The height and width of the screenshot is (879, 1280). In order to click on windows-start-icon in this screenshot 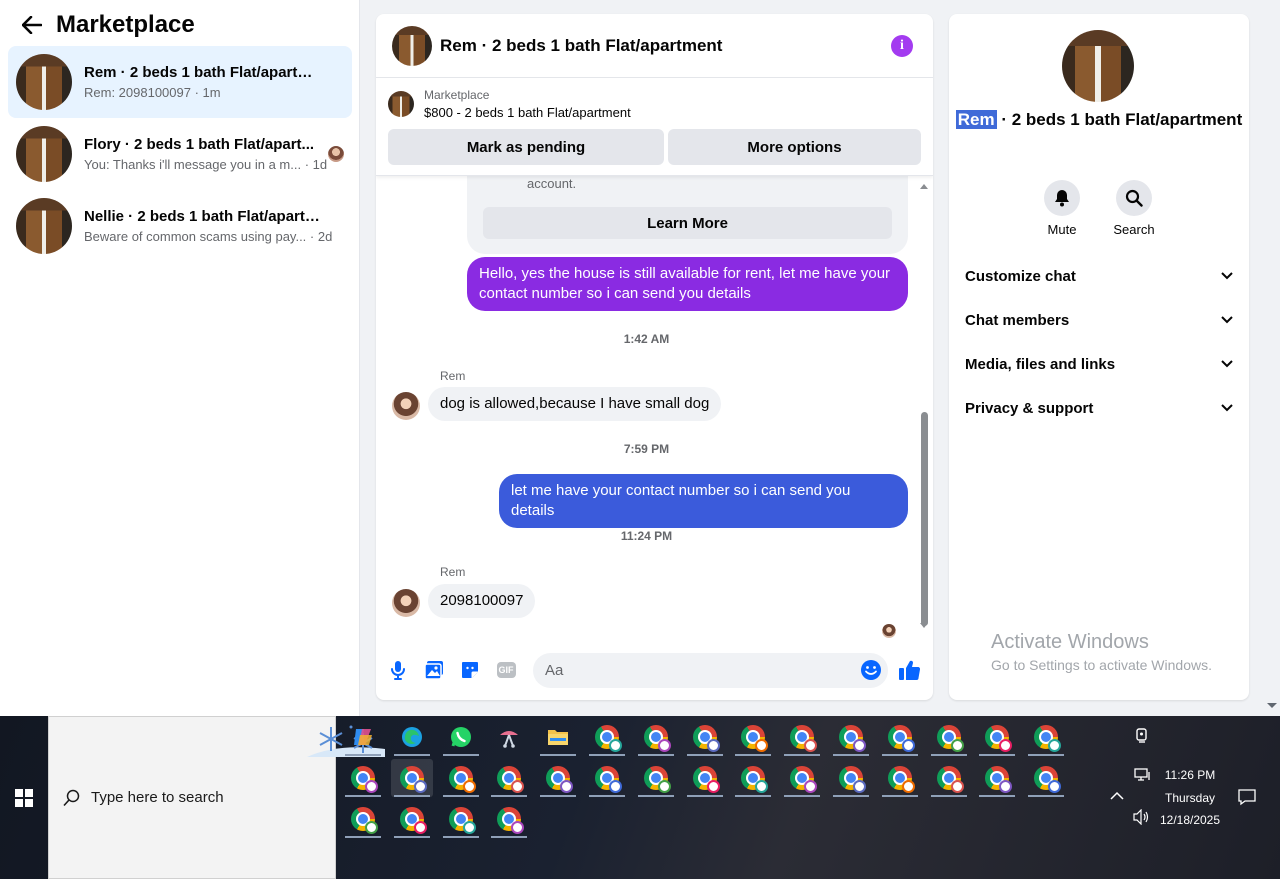, I will do `click(24, 797)`.